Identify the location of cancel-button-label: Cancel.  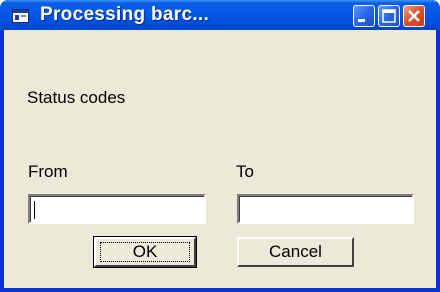
(295, 251).